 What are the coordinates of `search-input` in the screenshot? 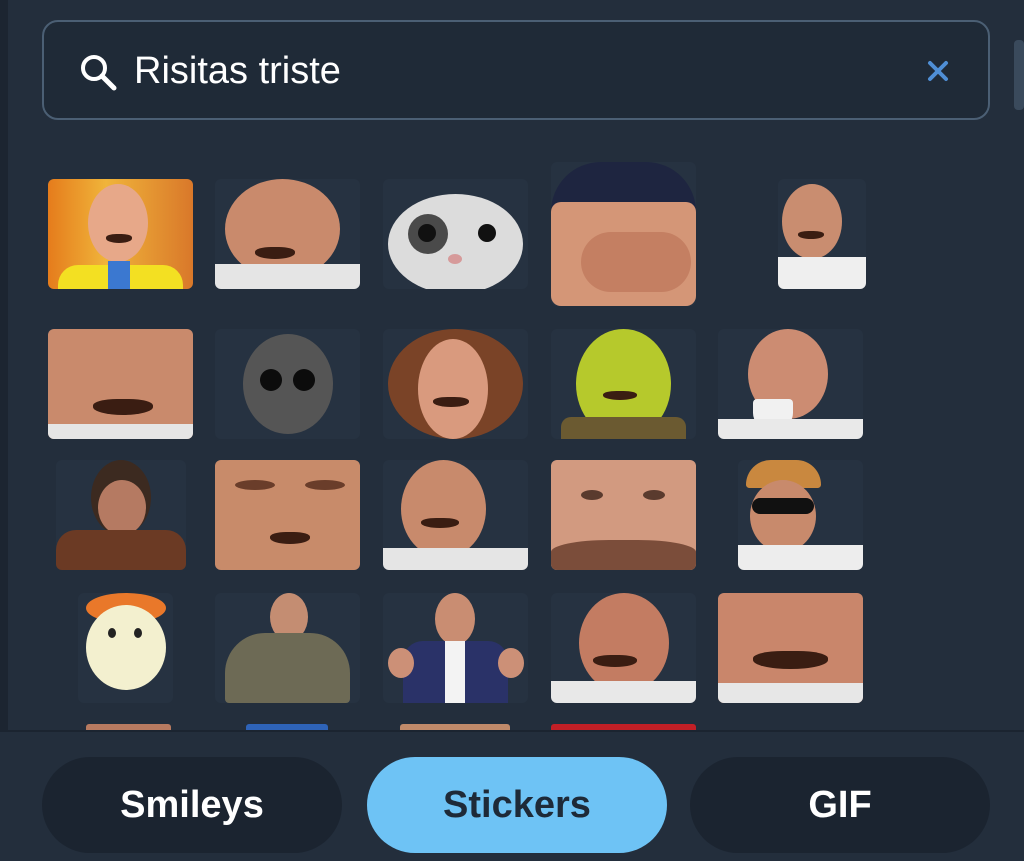 It's located at (514, 71).